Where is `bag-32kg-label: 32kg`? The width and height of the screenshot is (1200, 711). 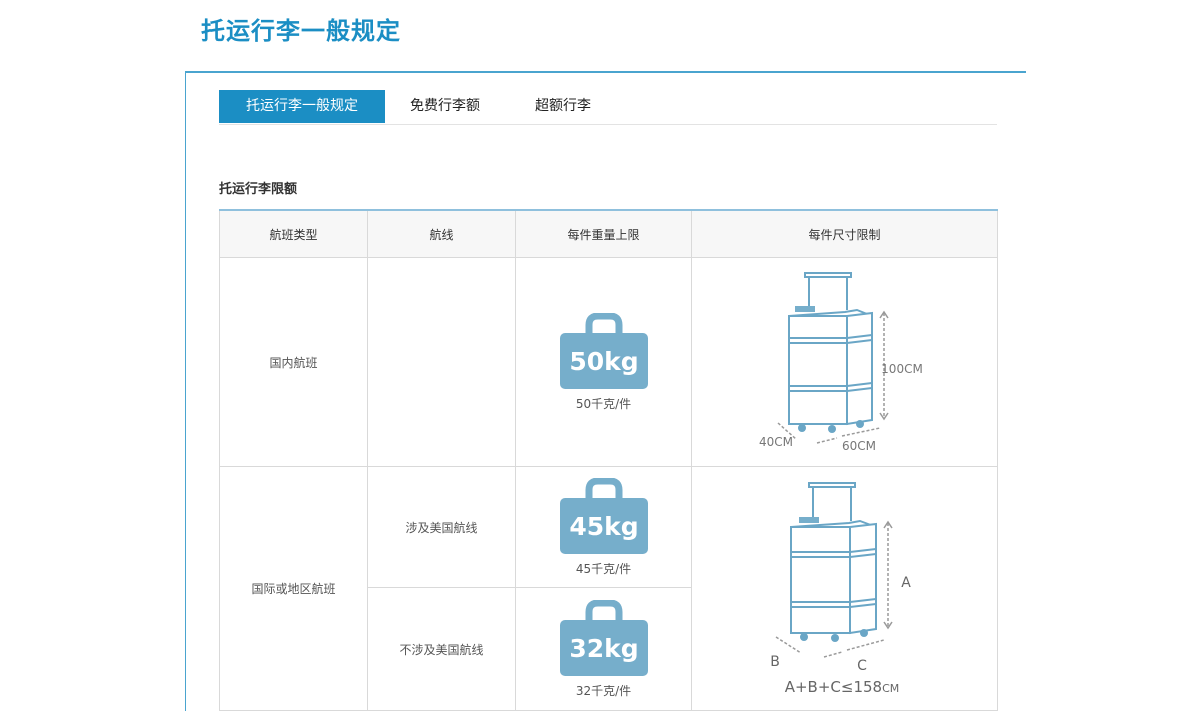 bag-32kg-label: 32kg is located at coordinates (603, 648).